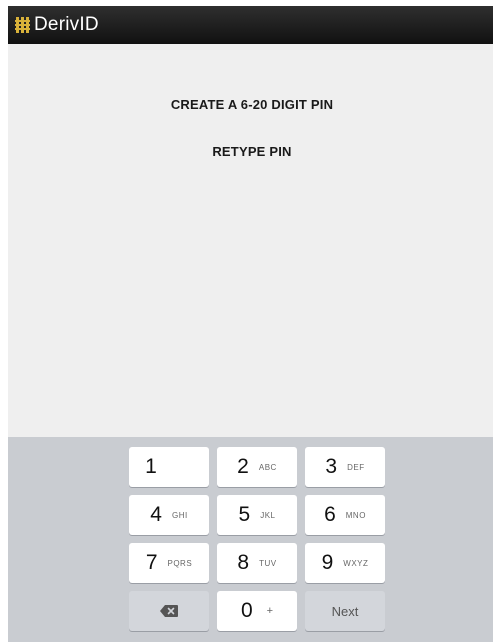 This screenshot has width=493, height=642. What do you see at coordinates (22, 25) in the screenshot?
I see `derivid-logo-icon` at bounding box center [22, 25].